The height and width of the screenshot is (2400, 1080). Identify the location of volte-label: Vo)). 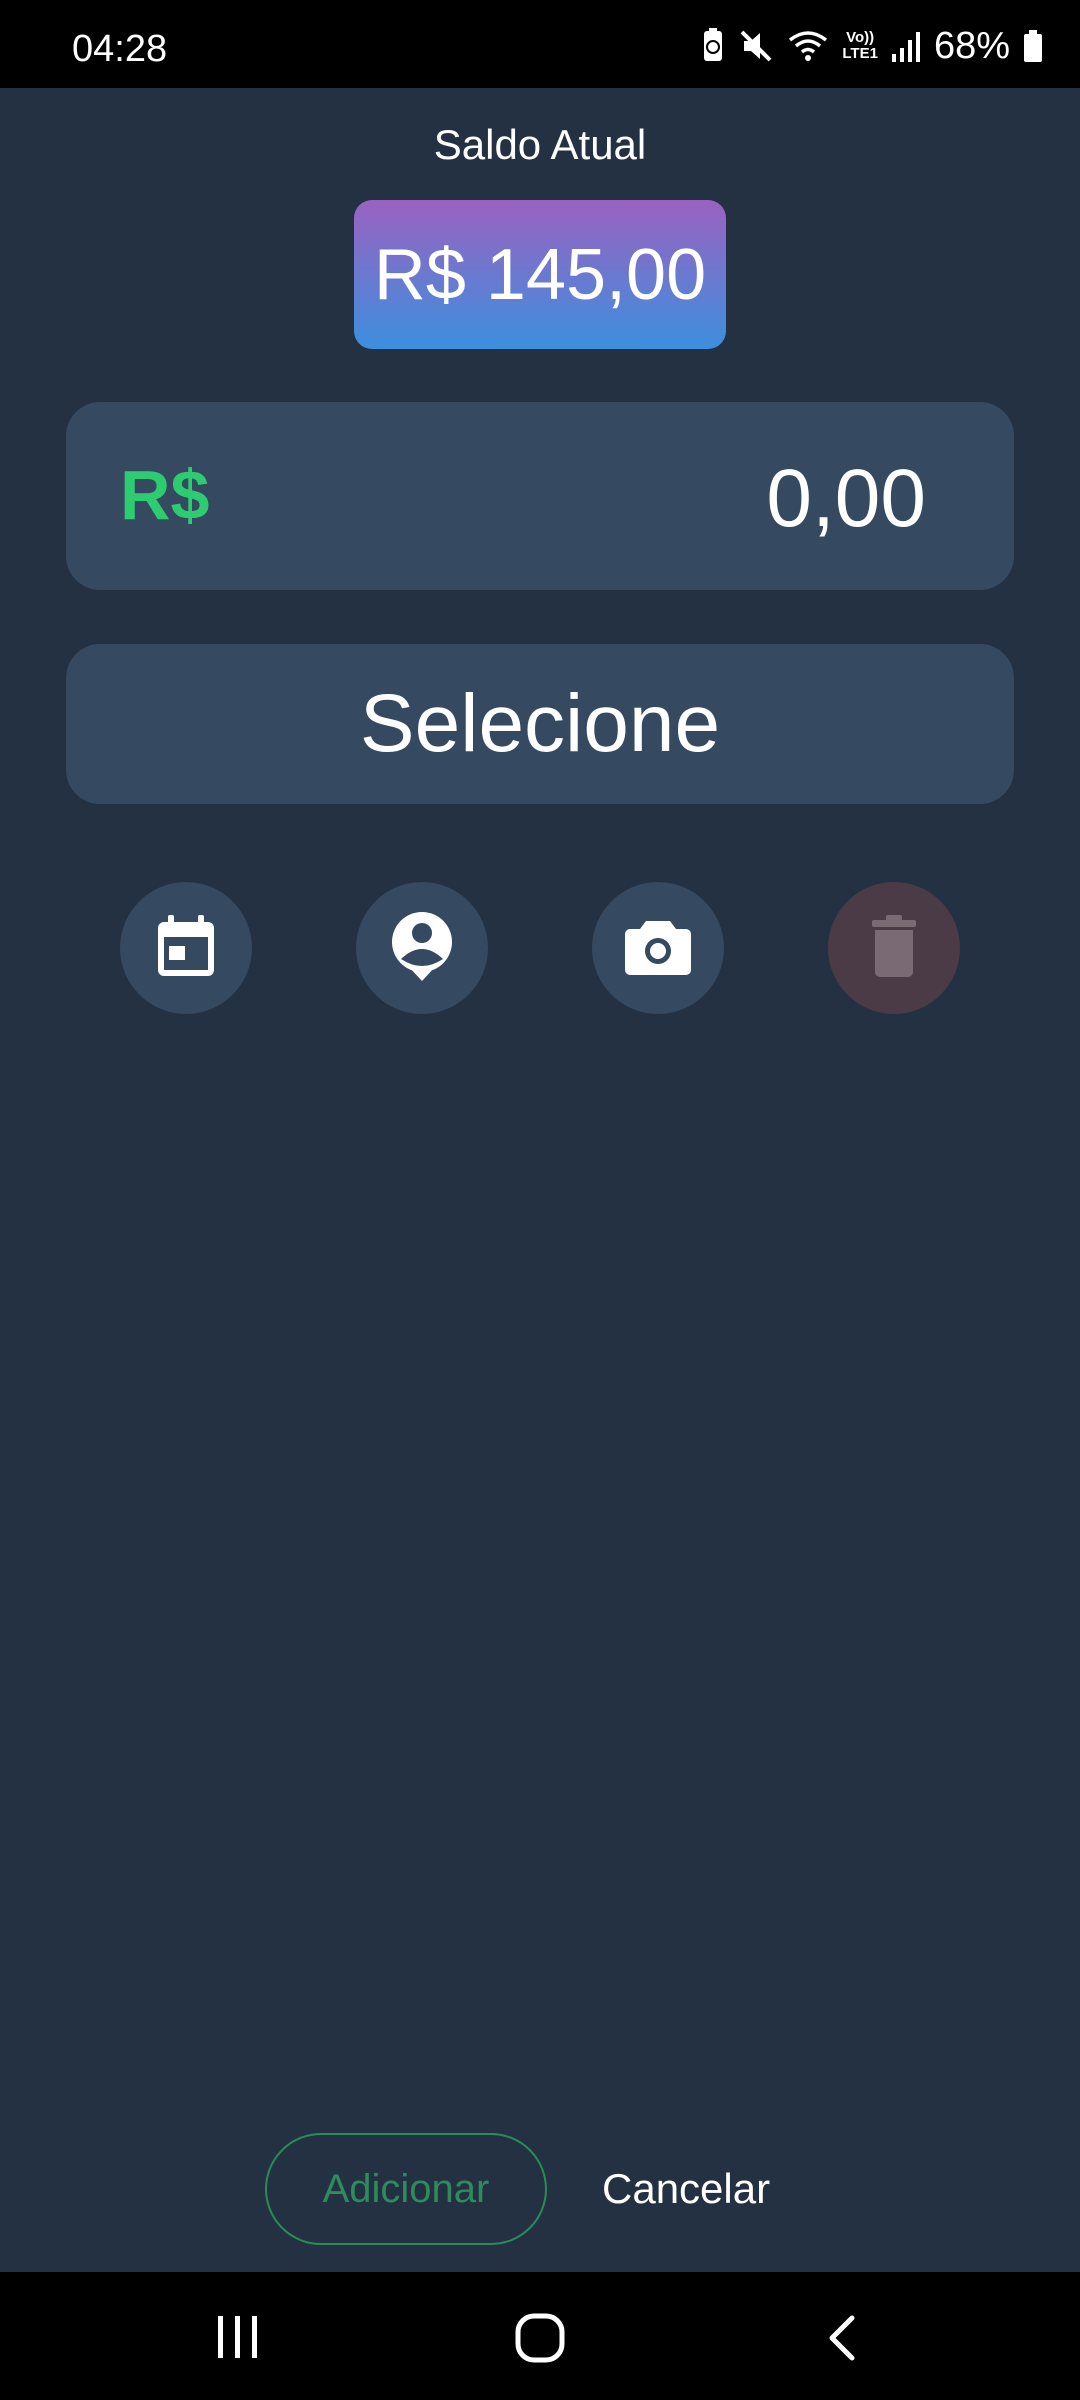
(860, 37).